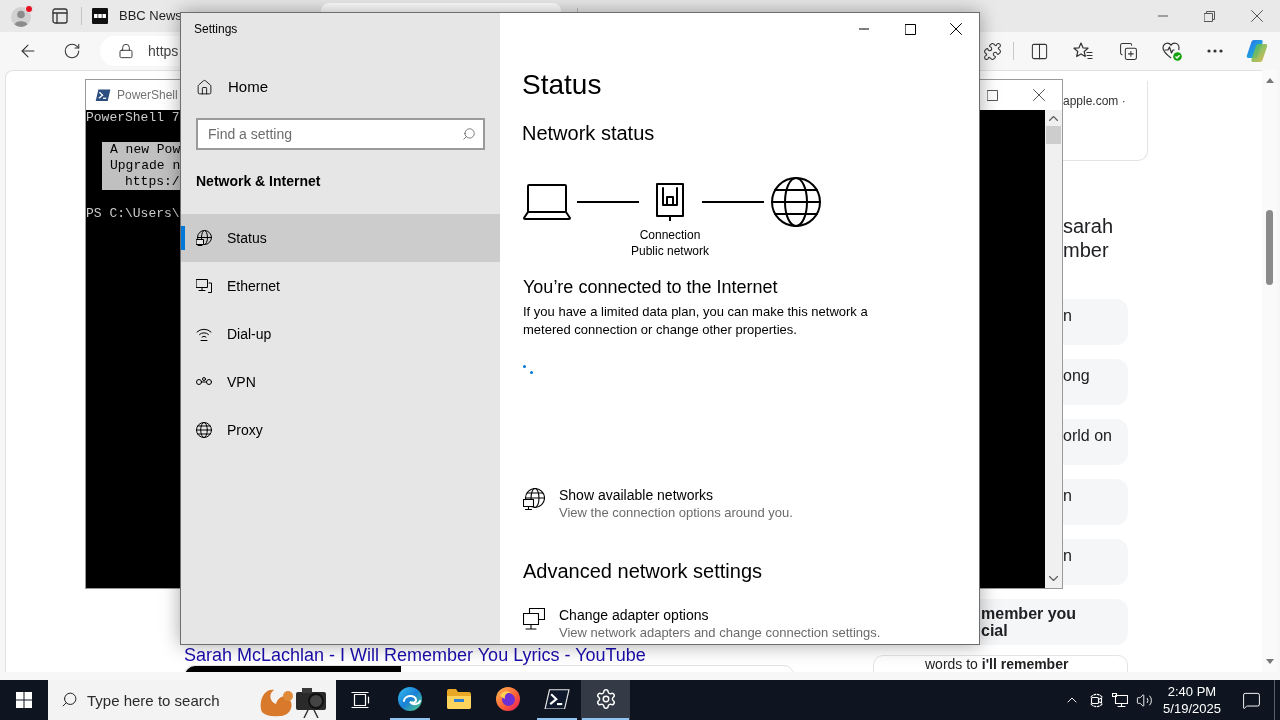  I want to click on notification-icon, so click(1251, 700).